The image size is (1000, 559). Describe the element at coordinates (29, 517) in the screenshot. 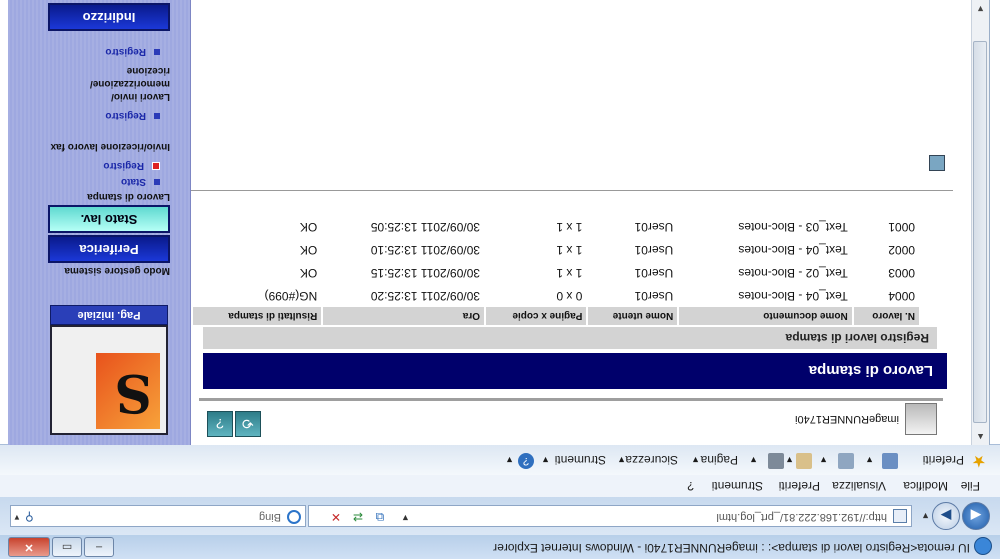

I see `search-icon: ⚲` at that location.